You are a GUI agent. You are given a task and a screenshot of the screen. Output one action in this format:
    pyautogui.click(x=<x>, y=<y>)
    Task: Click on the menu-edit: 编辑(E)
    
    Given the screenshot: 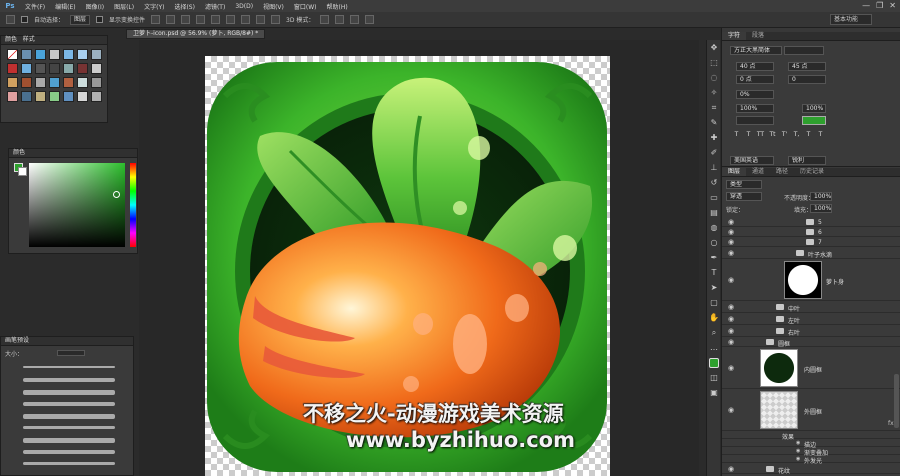 What is the action you would take?
    pyautogui.click(x=65, y=6)
    